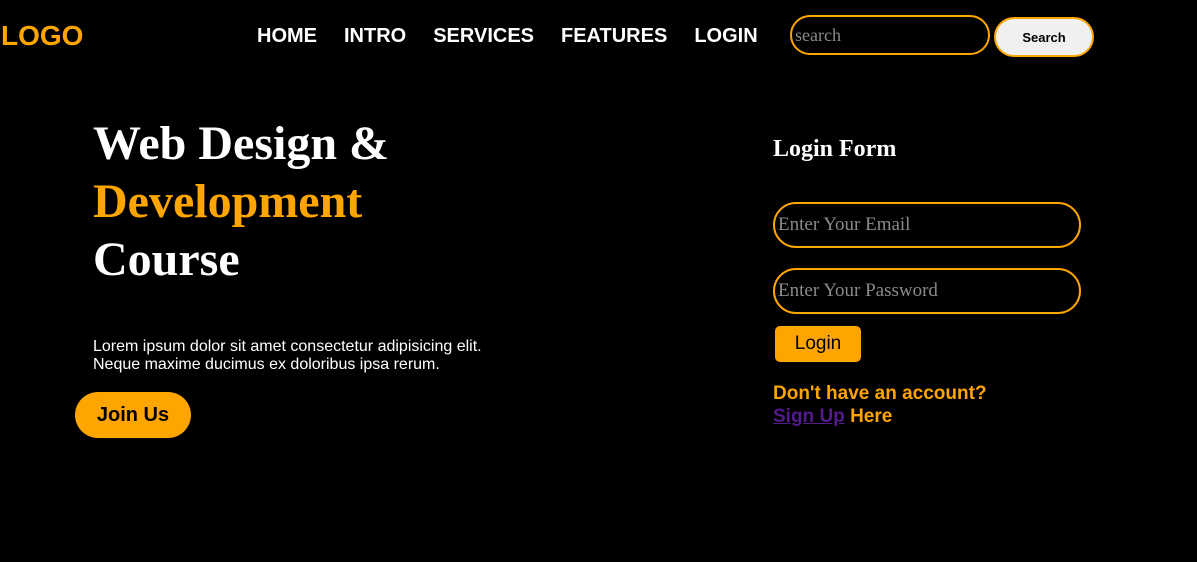 The width and height of the screenshot is (1197, 562). Describe the element at coordinates (809, 416) in the screenshot. I see `sign-up-link: Sign Up` at that location.